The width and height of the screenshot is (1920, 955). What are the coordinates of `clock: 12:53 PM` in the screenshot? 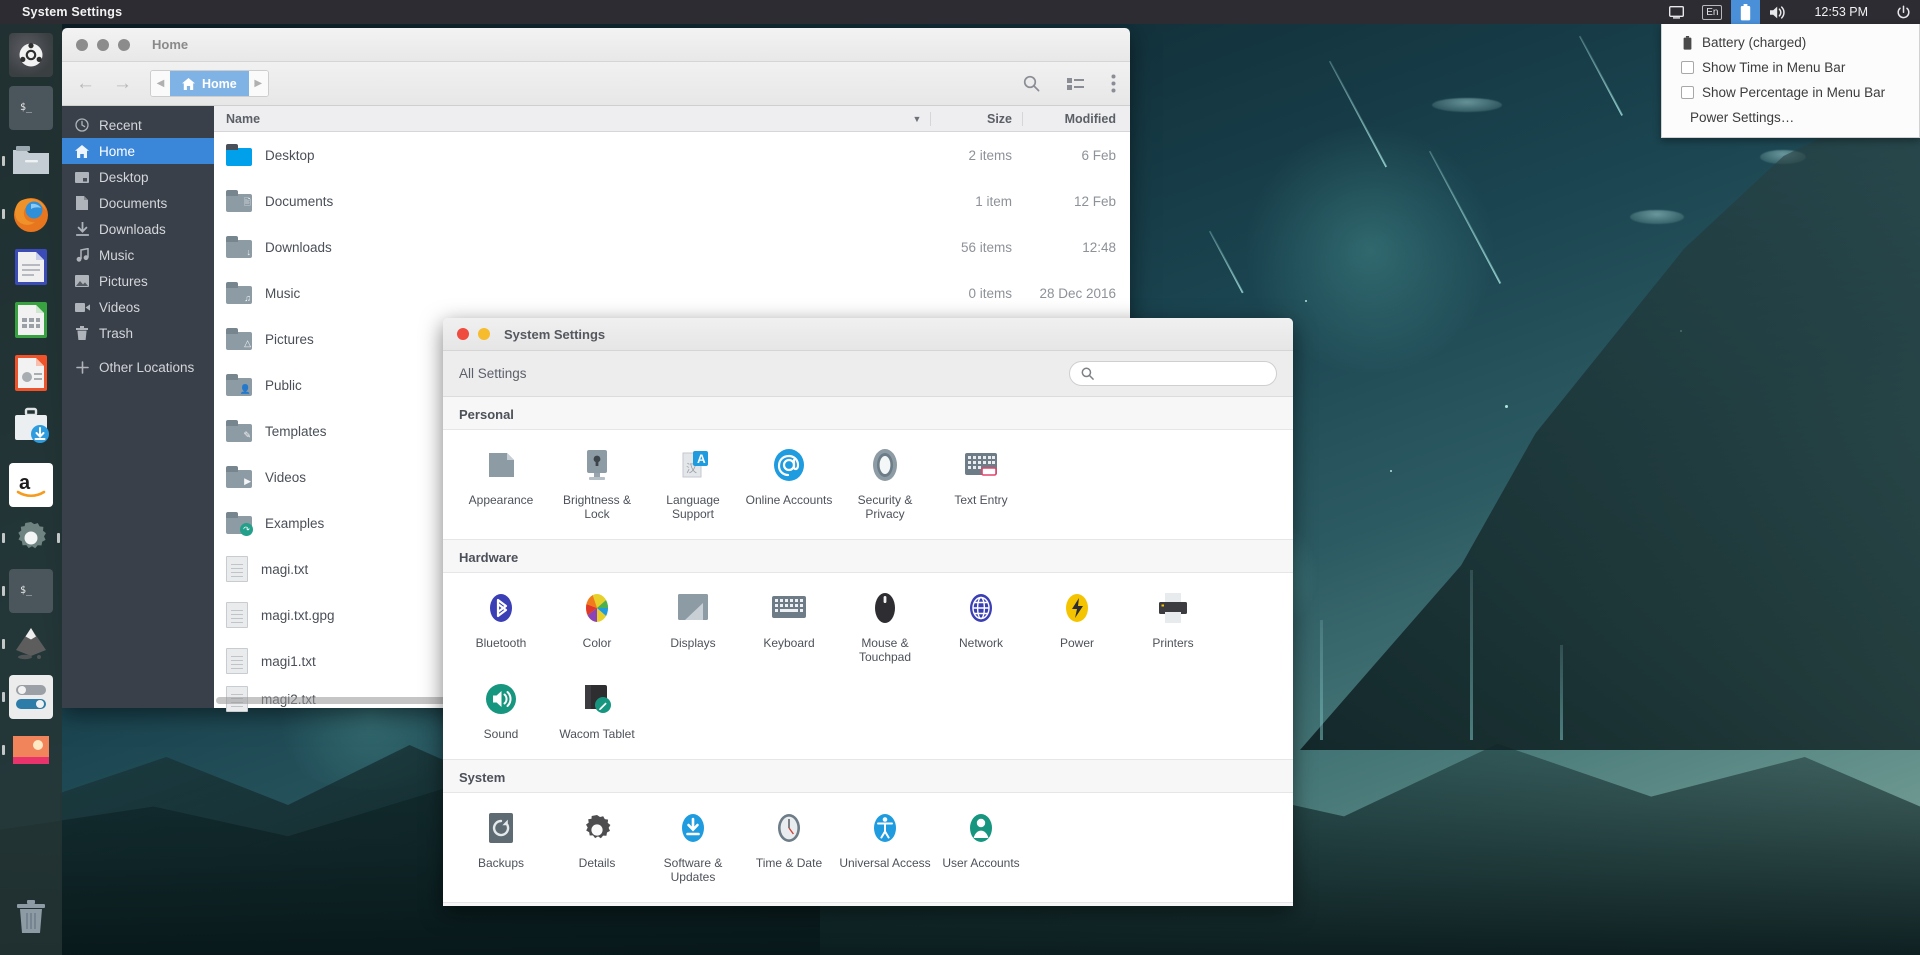 It's located at (1841, 12).